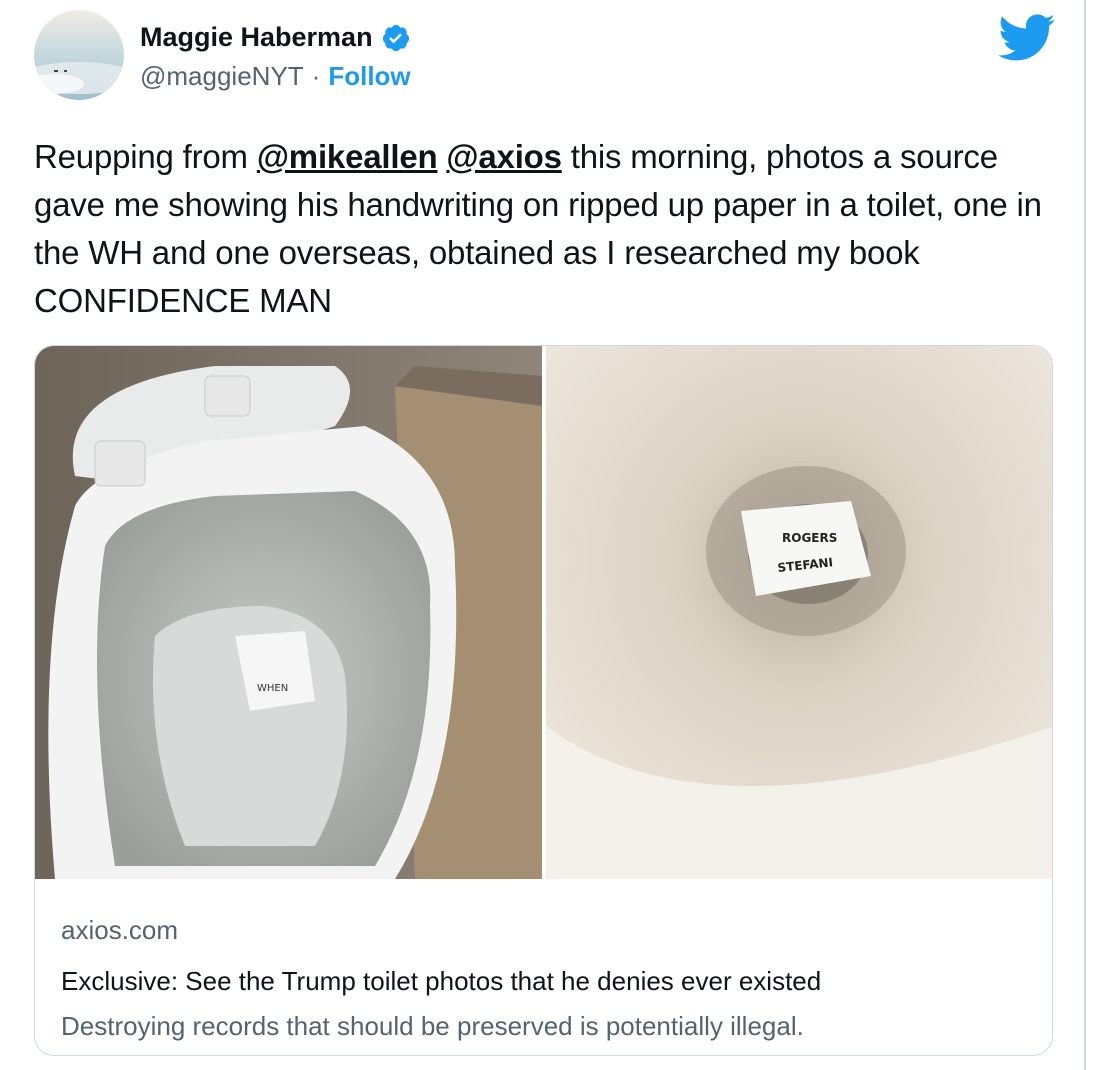 The height and width of the screenshot is (1070, 1094). Describe the element at coordinates (79, 55) in the screenshot. I see `avatar` at that location.